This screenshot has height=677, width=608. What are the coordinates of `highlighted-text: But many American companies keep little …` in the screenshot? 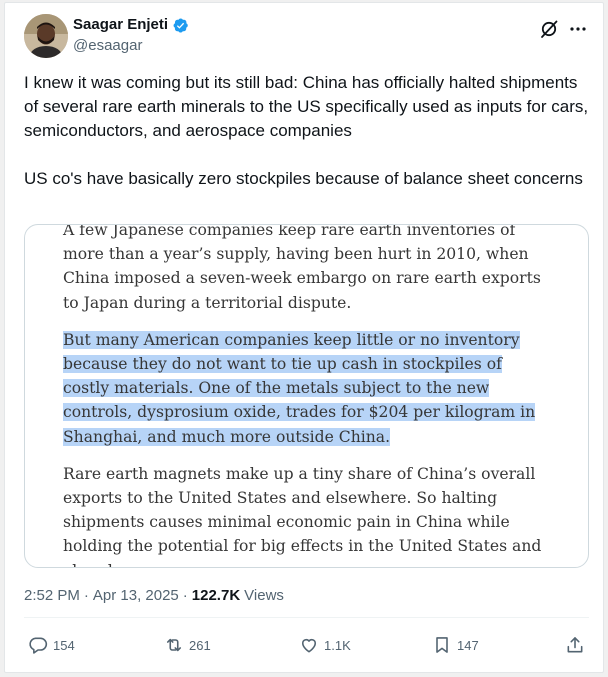 It's located at (299, 388).